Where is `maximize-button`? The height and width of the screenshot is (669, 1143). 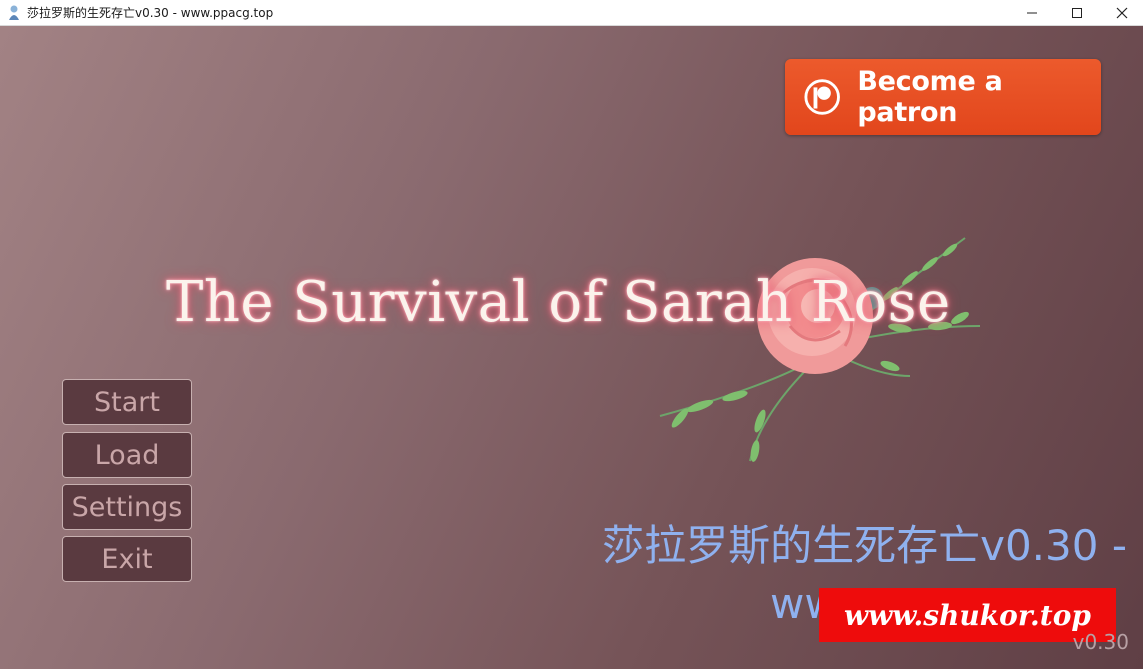
maximize-button is located at coordinates (1077, 13).